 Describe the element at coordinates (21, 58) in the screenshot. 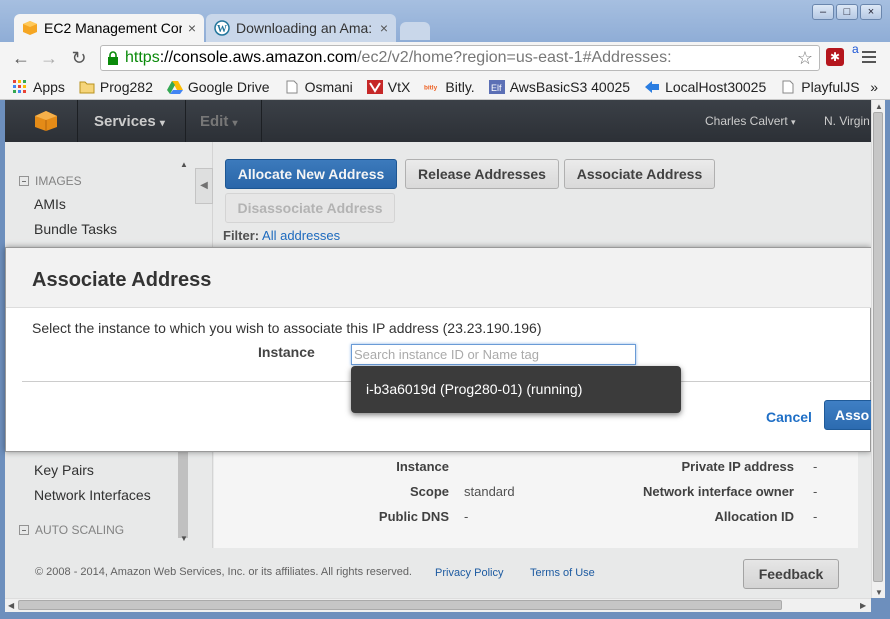

I see `back-icon: ←` at that location.